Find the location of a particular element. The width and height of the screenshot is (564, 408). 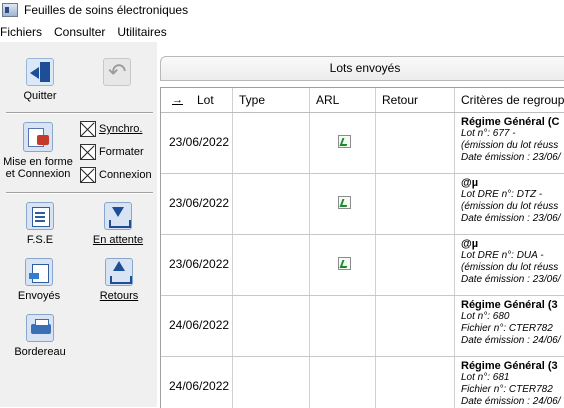

window-title: Feuilles de soins électroniques is located at coordinates (106, 10).